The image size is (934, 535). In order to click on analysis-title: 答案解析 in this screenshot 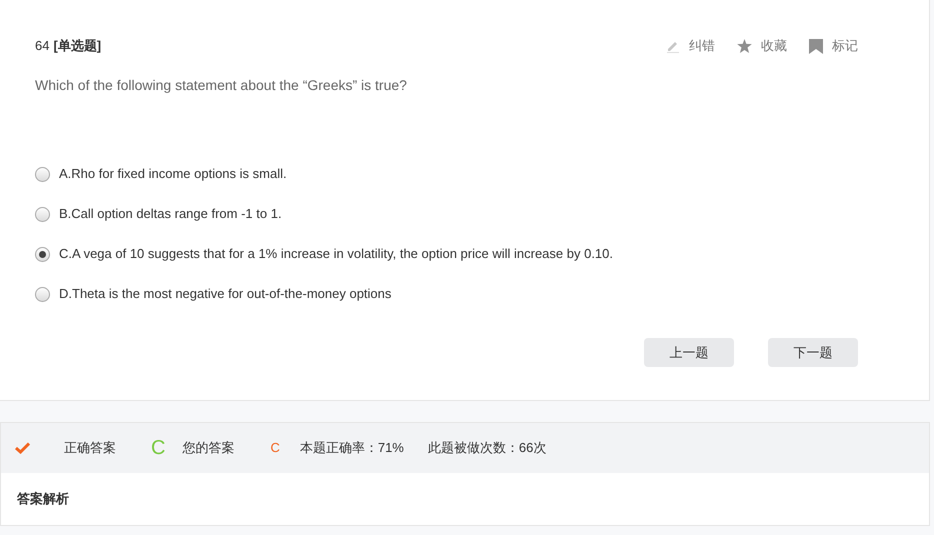, I will do `click(43, 499)`.